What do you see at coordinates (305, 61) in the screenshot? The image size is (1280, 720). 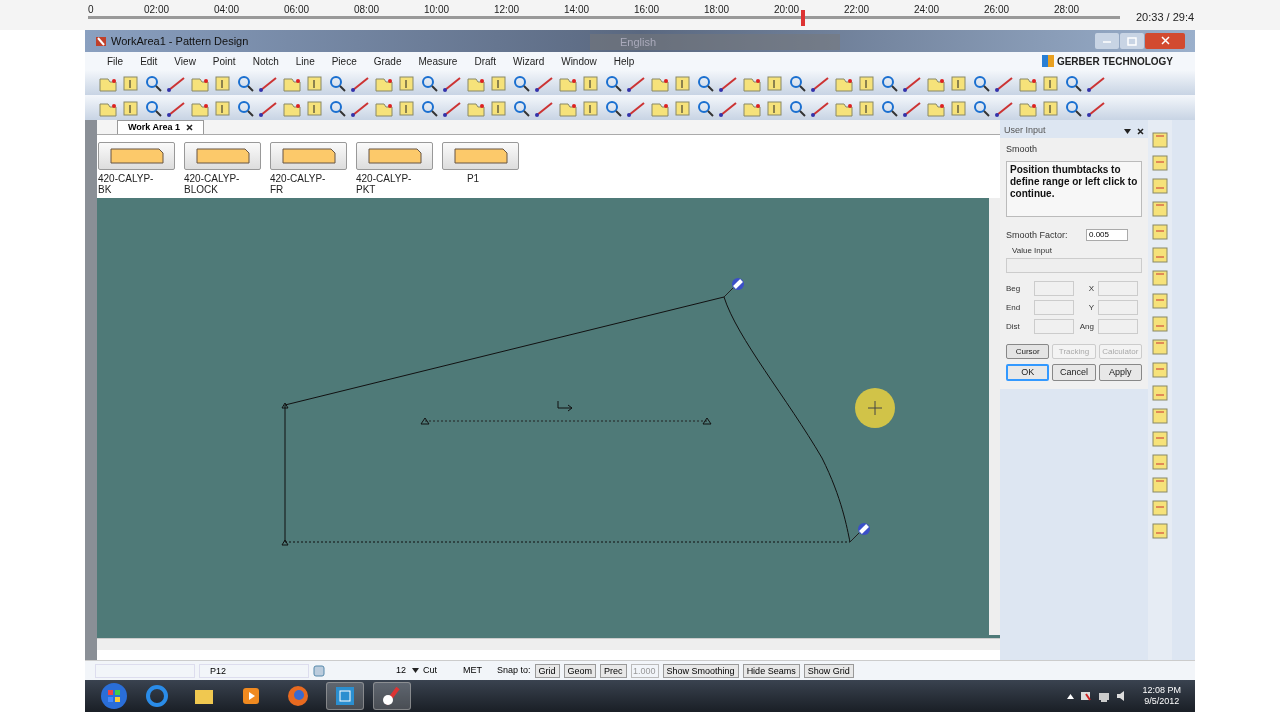 I see `menu-item: Line` at bounding box center [305, 61].